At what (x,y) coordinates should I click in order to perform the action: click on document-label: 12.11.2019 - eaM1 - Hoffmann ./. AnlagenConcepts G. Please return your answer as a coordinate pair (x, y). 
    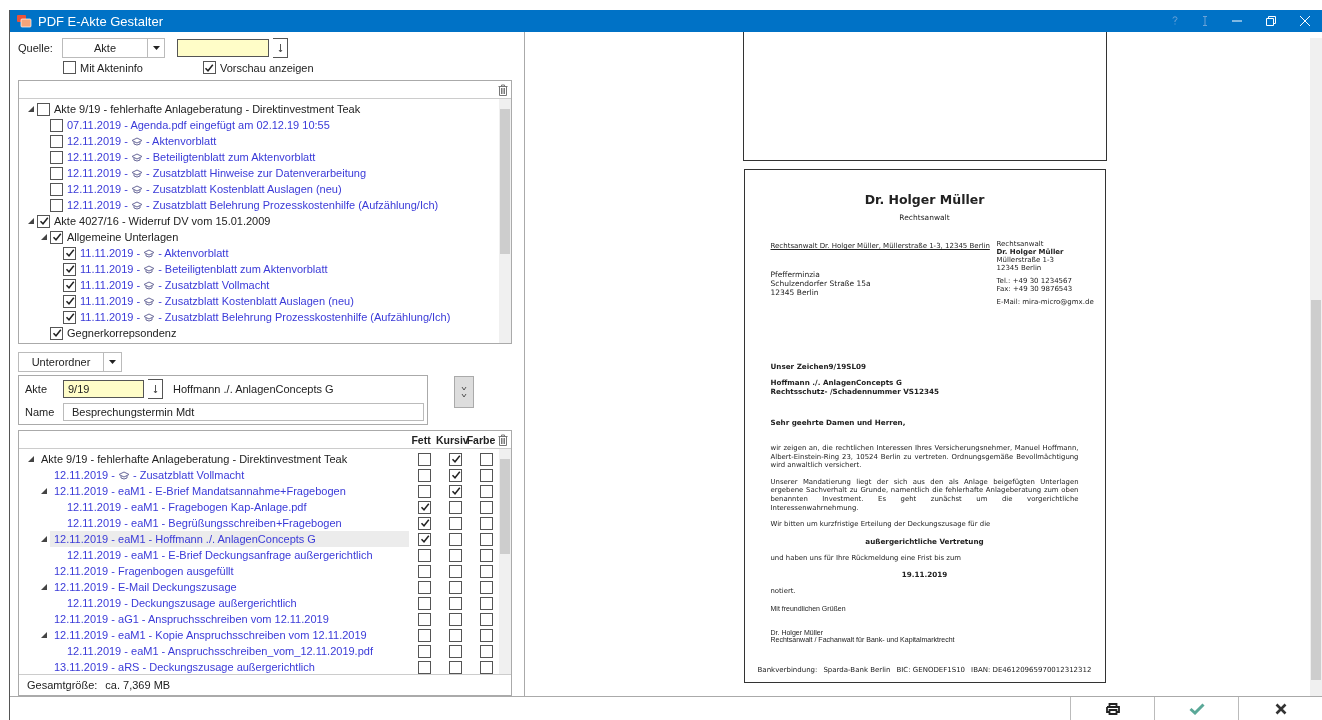
    Looking at the image, I should click on (185, 539).